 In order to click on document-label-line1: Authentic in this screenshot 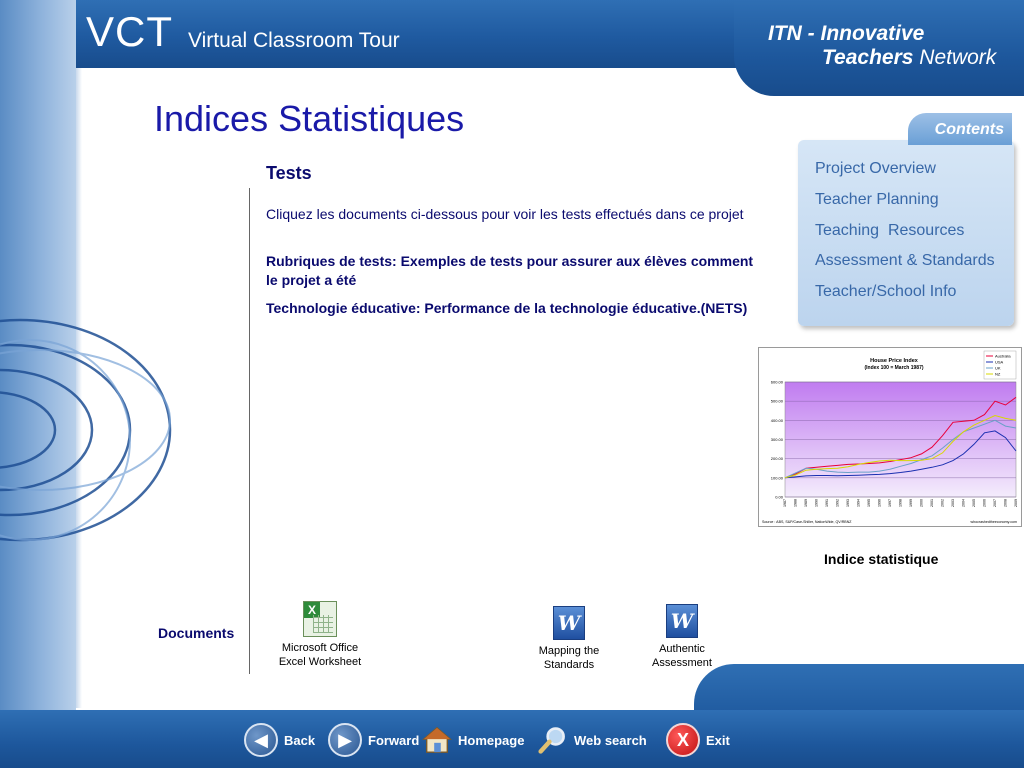, I will do `click(682, 649)`.